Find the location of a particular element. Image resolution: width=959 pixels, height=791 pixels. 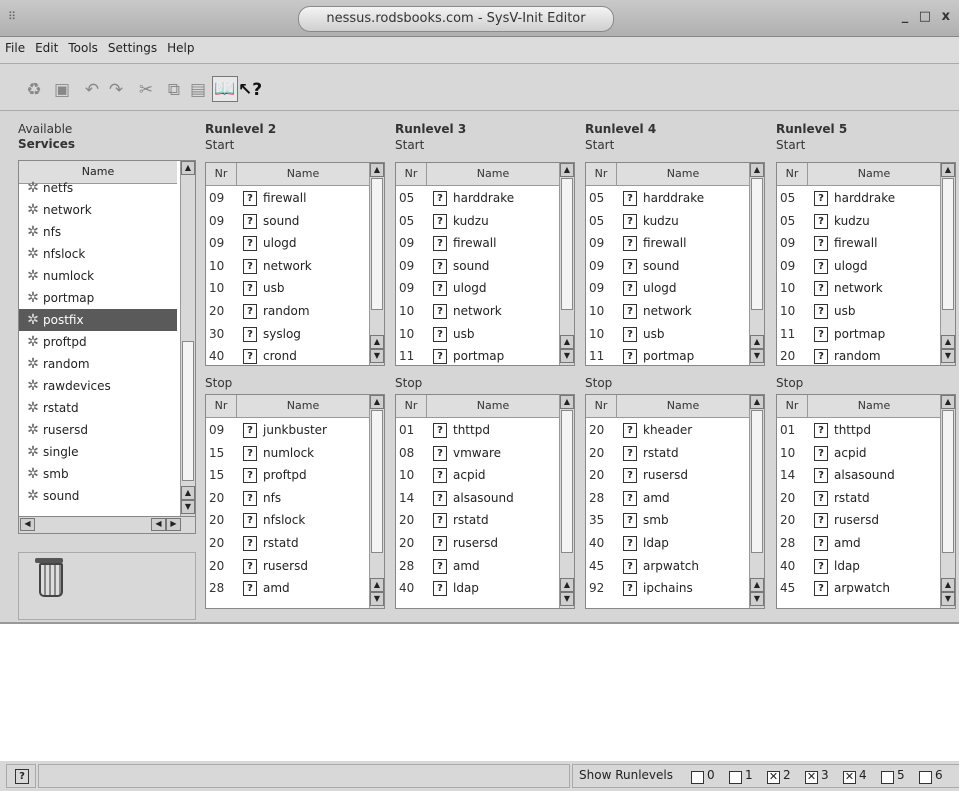

trash-drop-area is located at coordinates (107, 586).